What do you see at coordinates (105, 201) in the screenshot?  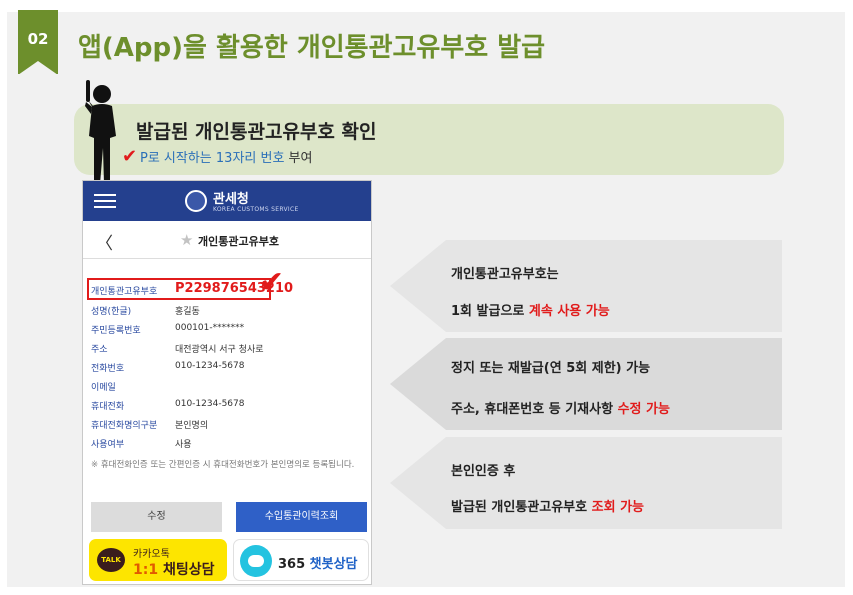 I see `menu-icon` at bounding box center [105, 201].